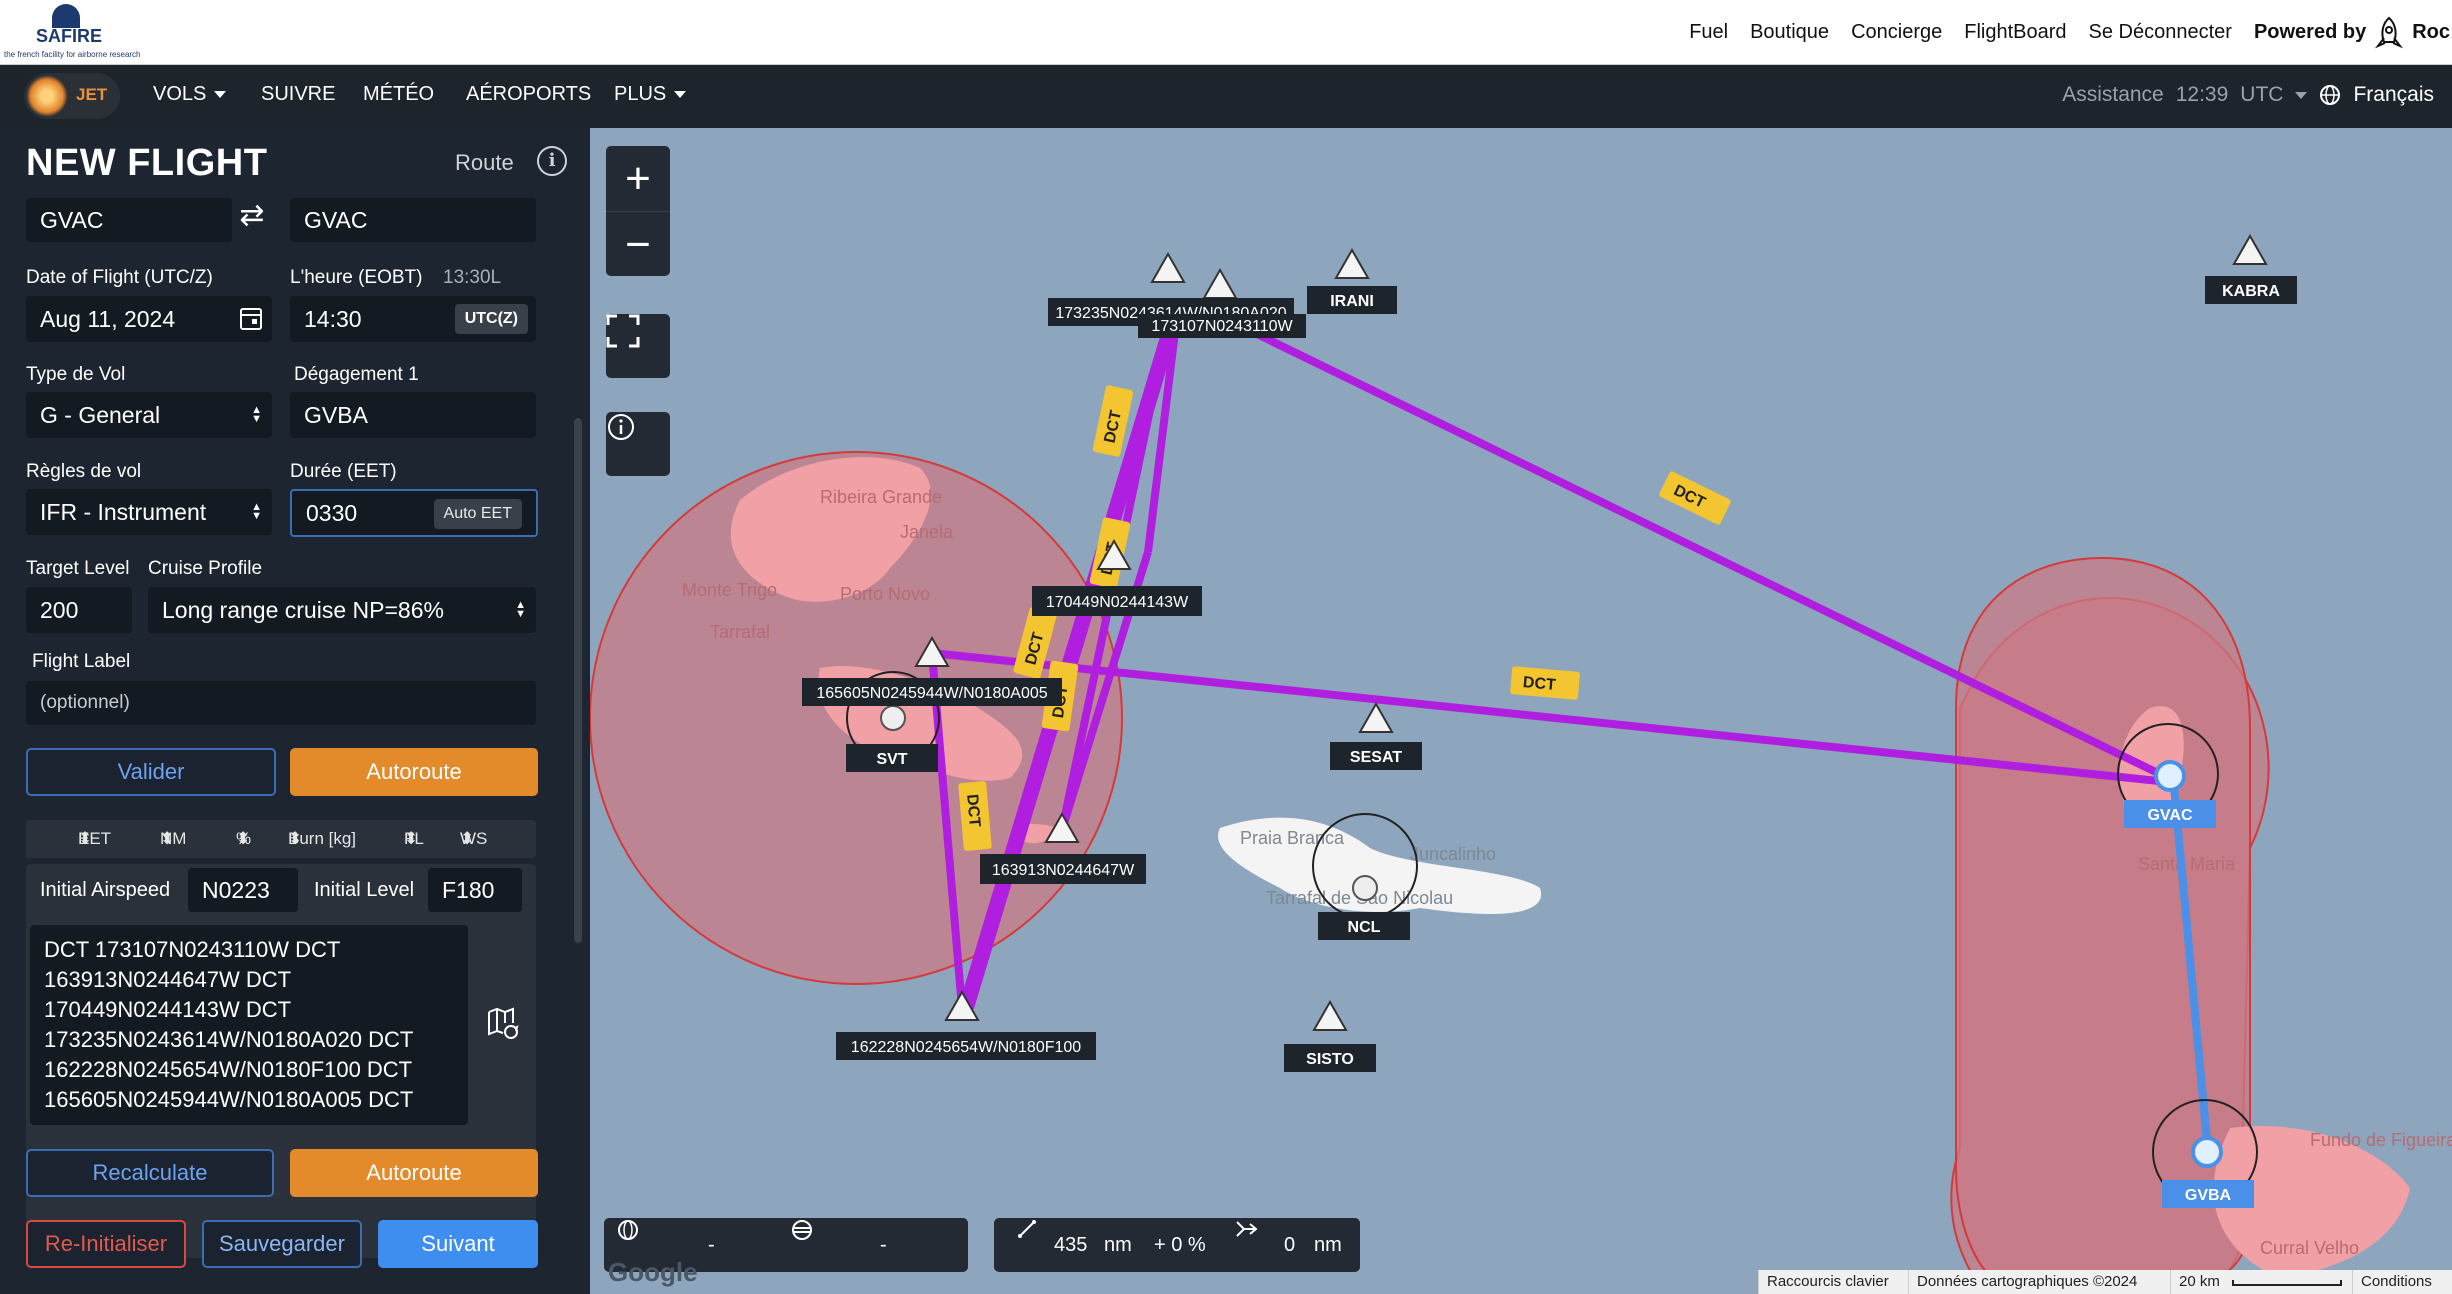 This screenshot has height=1294, width=2452. I want to click on place-name: Juncalinho, so click(1453, 854).